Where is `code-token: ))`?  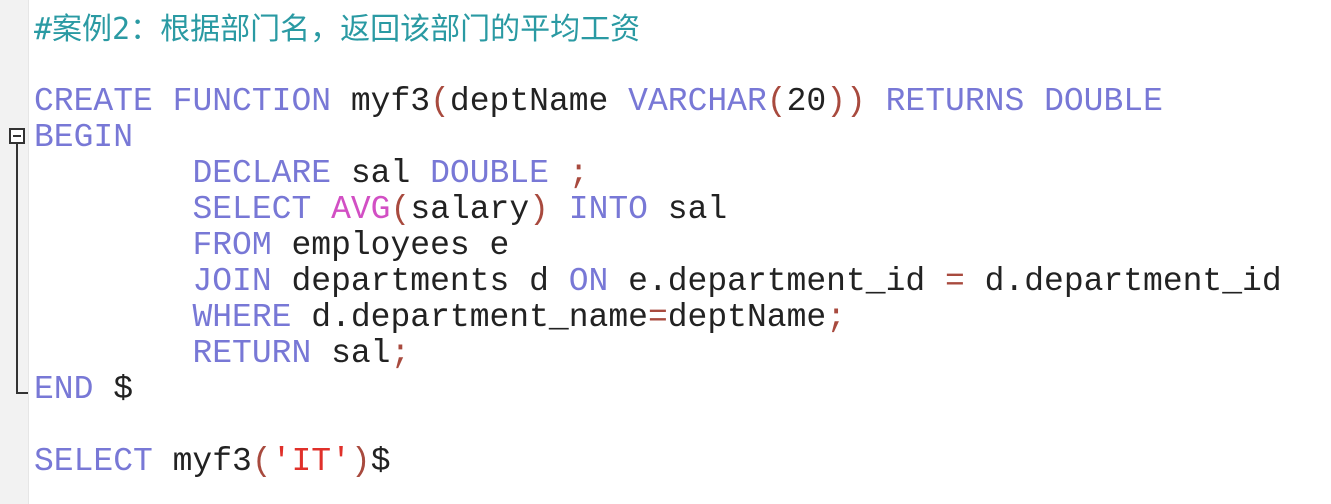
code-token: )) is located at coordinates (846, 101).